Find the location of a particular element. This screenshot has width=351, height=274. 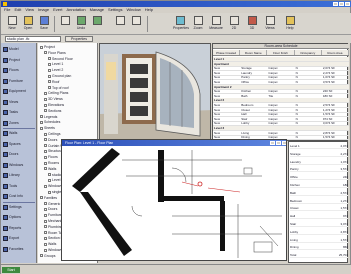

tree-node: Project is located at coordinates (47, 47).